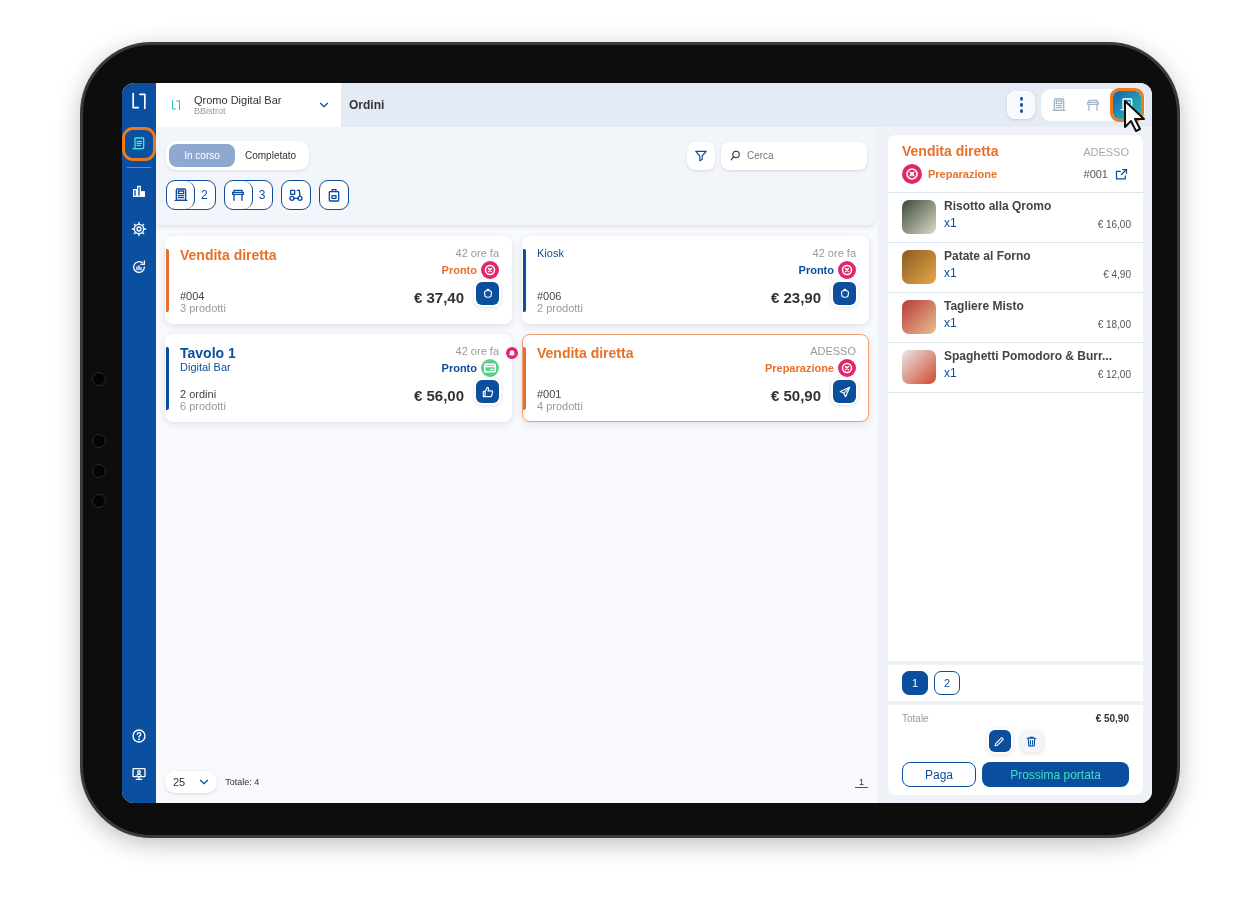 This screenshot has width=1250, height=920. I want to click on item-name: Patate al Forno, so click(988, 256).